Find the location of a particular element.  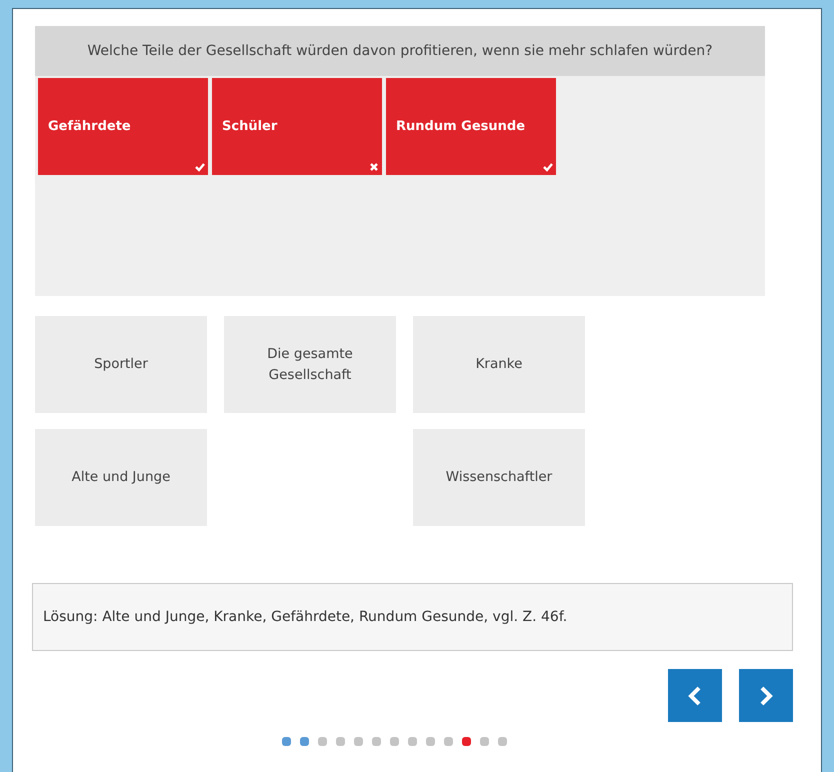

answer-tile: Rundum Gesunde is located at coordinates (471, 126).